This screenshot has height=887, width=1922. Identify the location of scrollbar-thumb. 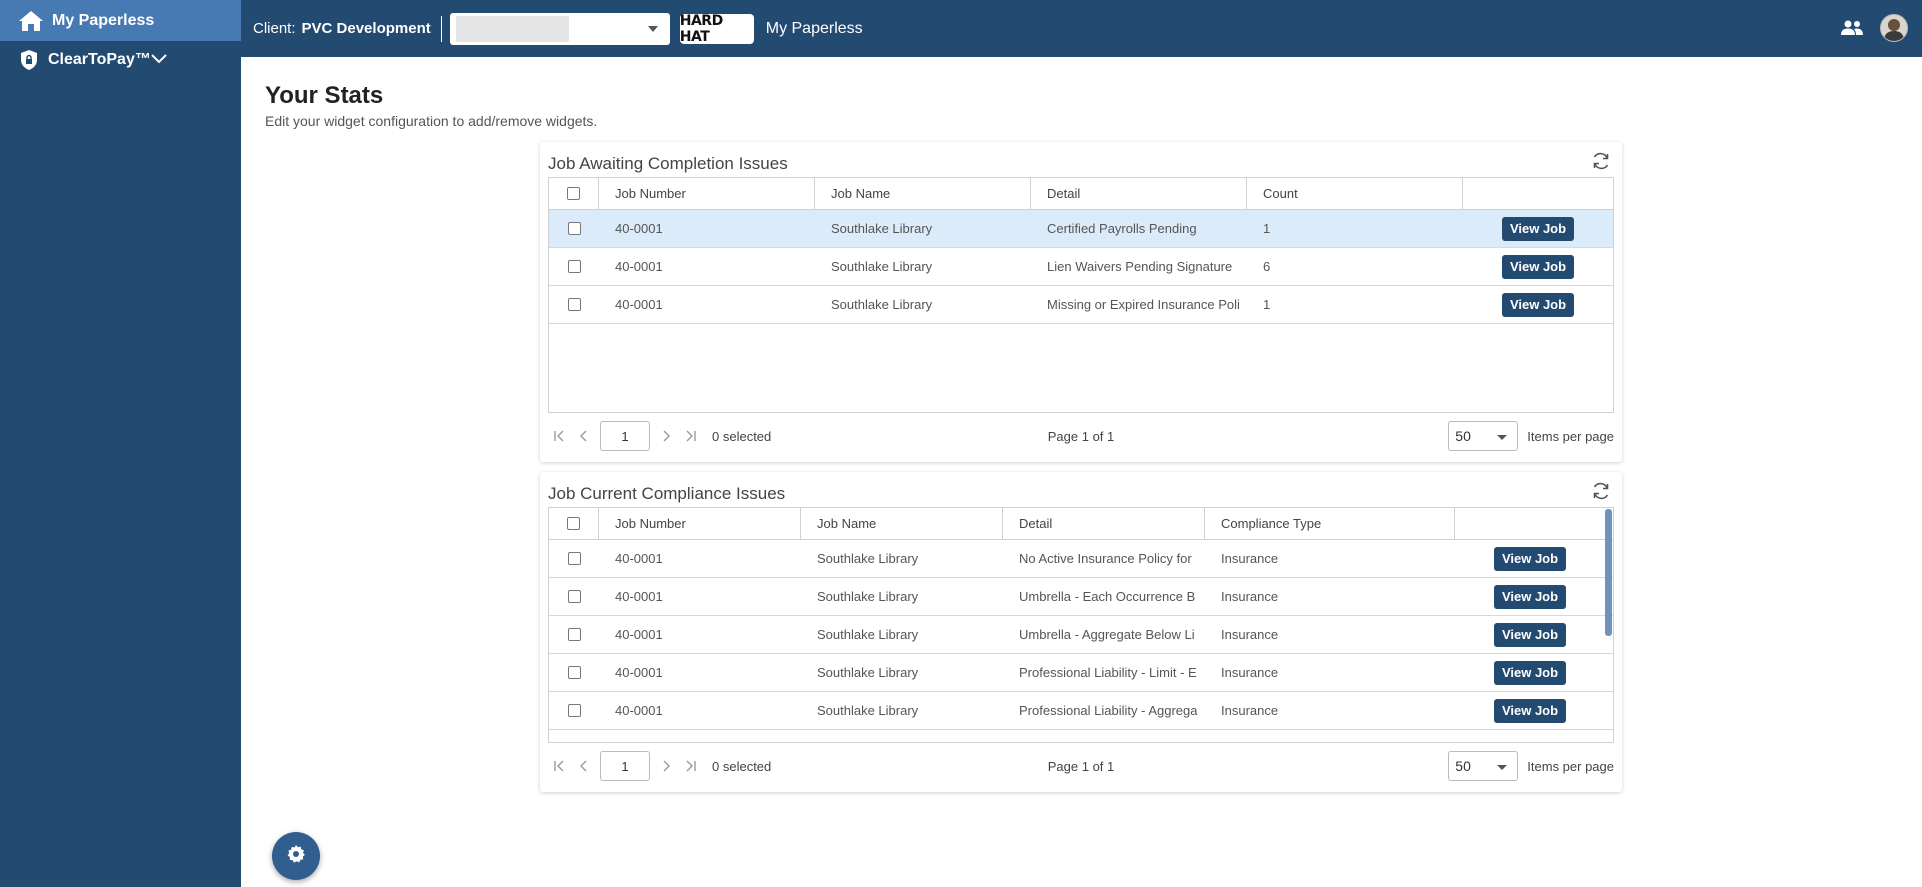
(1608, 572).